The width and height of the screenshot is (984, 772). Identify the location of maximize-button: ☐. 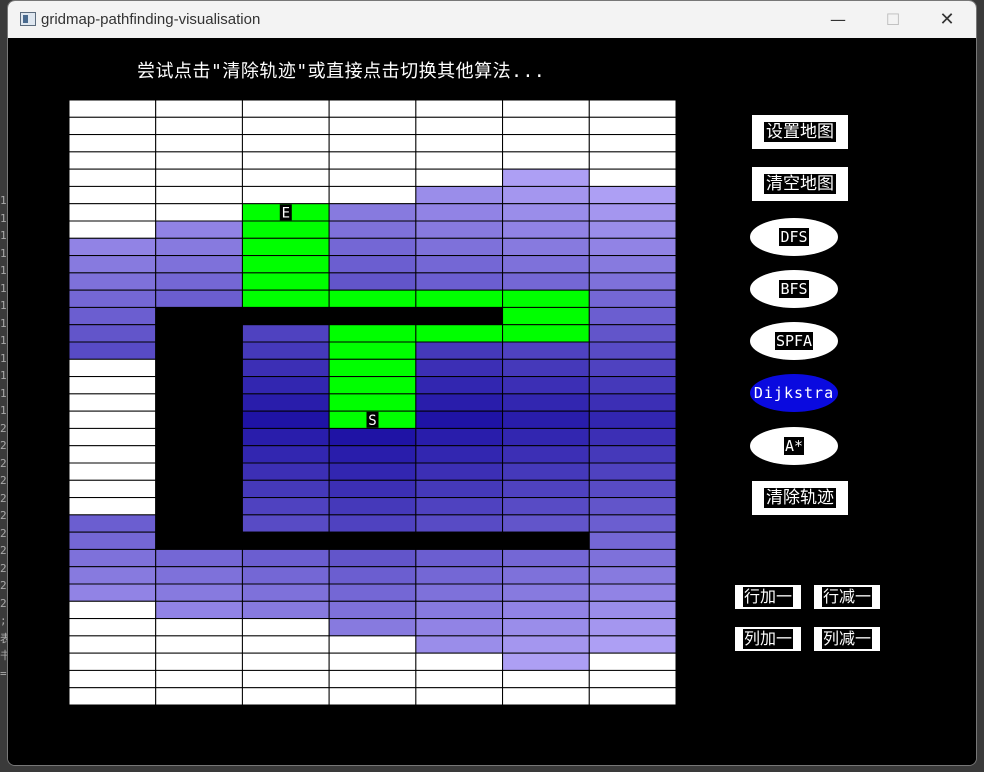
(893, 19).